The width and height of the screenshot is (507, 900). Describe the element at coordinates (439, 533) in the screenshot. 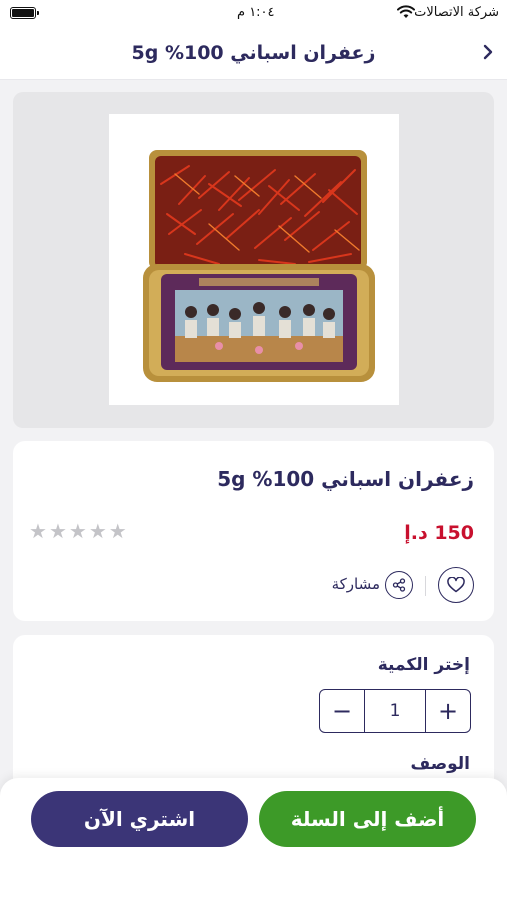

I see `product-price: 150 د.إ` at that location.